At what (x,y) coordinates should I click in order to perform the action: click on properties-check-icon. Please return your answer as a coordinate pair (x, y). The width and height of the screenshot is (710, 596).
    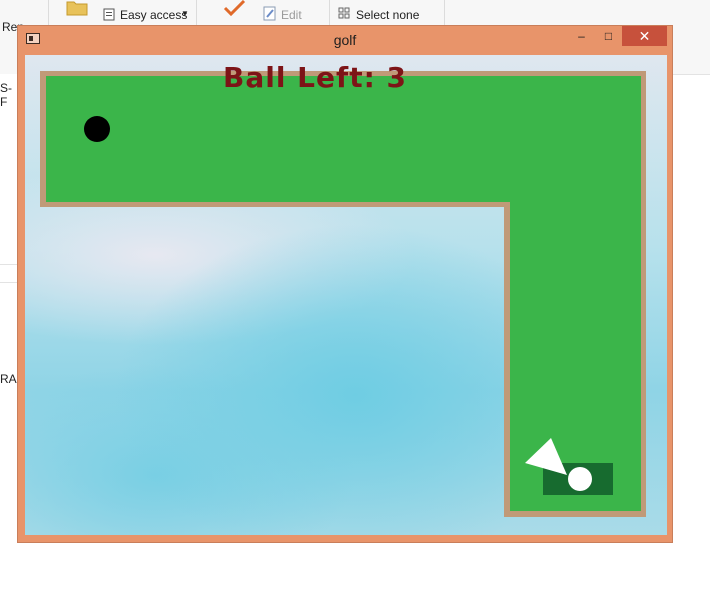
    Looking at the image, I should click on (234, 9).